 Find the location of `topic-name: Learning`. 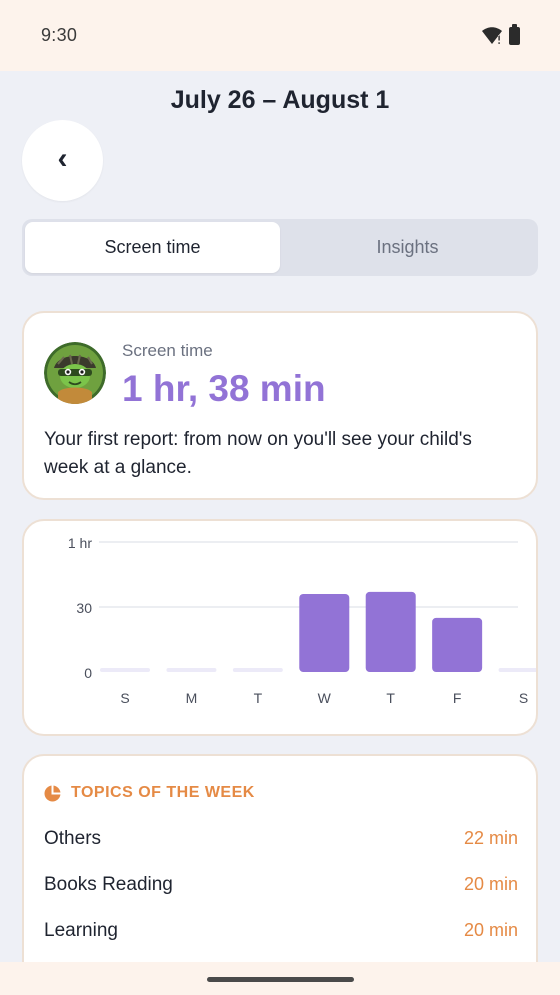

topic-name: Learning is located at coordinates (81, 930).